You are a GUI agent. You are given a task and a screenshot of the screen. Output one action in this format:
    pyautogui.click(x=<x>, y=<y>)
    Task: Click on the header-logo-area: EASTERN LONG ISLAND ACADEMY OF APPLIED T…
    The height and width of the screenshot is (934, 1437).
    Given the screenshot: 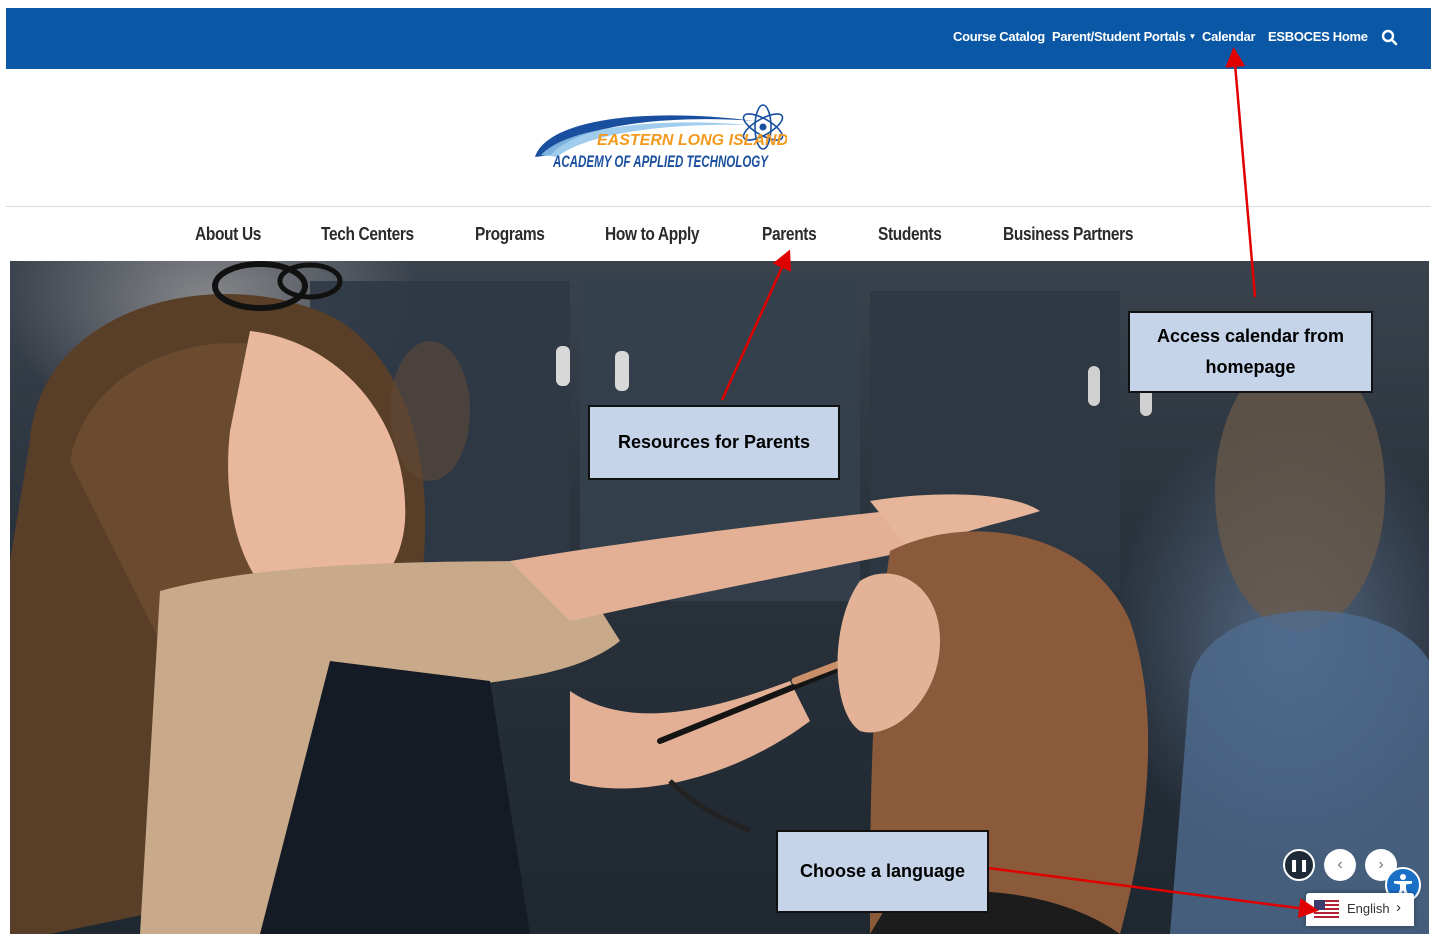 What is the action you would take?
    pyautogui.click(x=718, y=138)
    